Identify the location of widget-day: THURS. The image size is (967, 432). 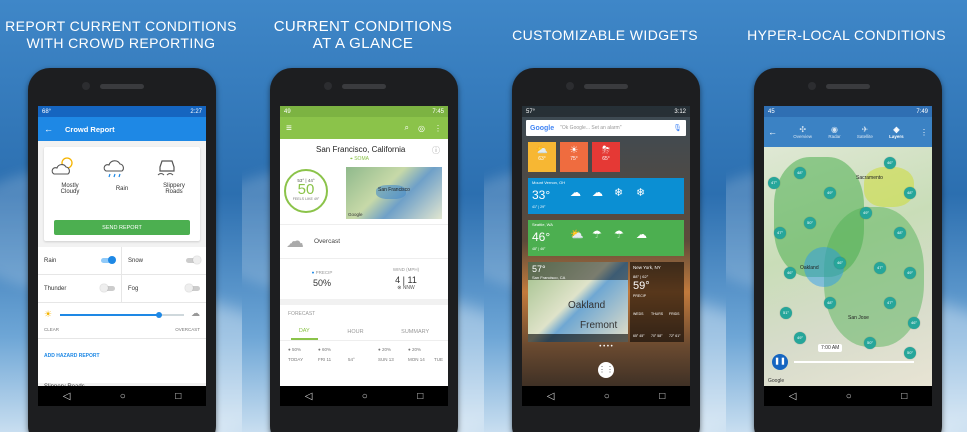
(657, 314).